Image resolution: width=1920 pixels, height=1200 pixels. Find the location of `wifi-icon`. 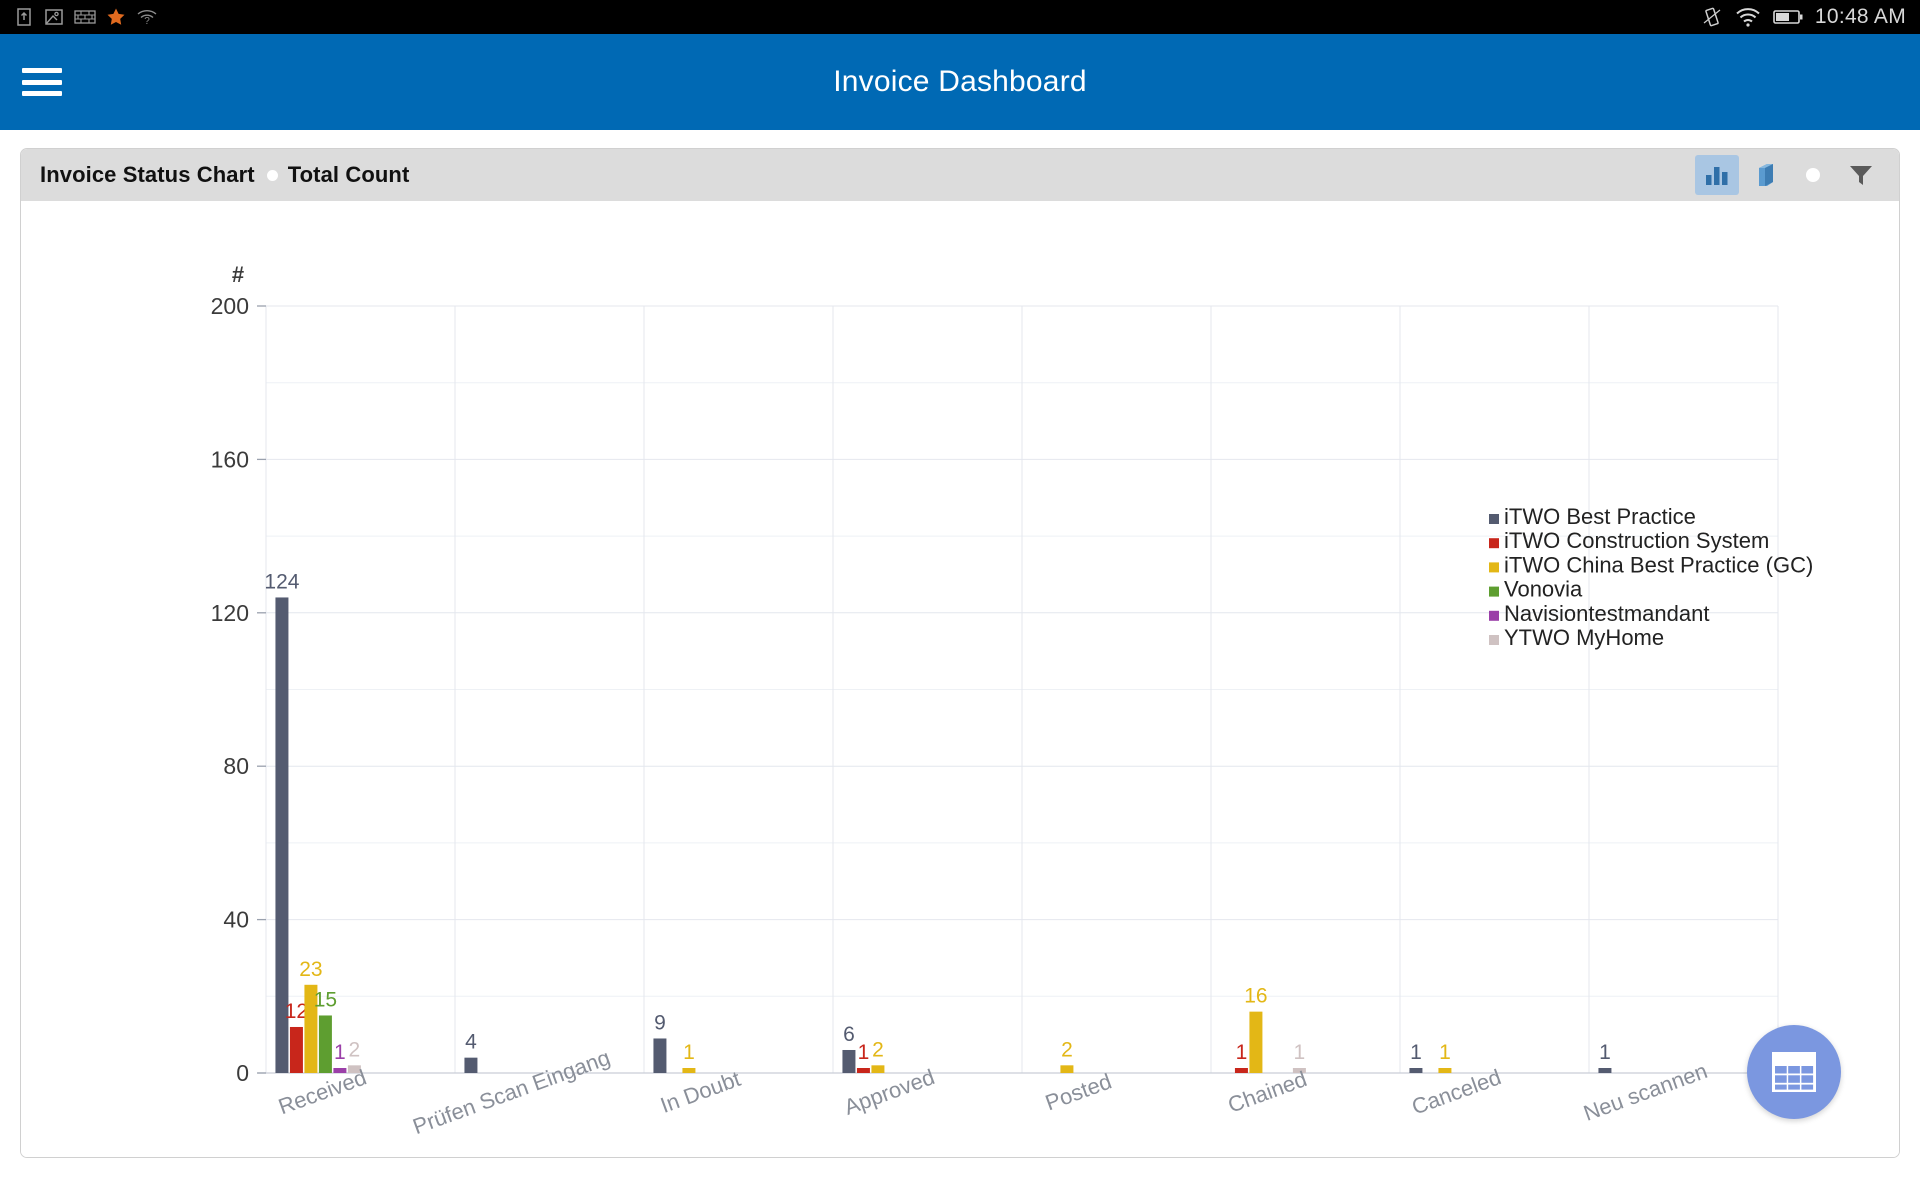

wifi-icon is located at coordinates (1748, 17).